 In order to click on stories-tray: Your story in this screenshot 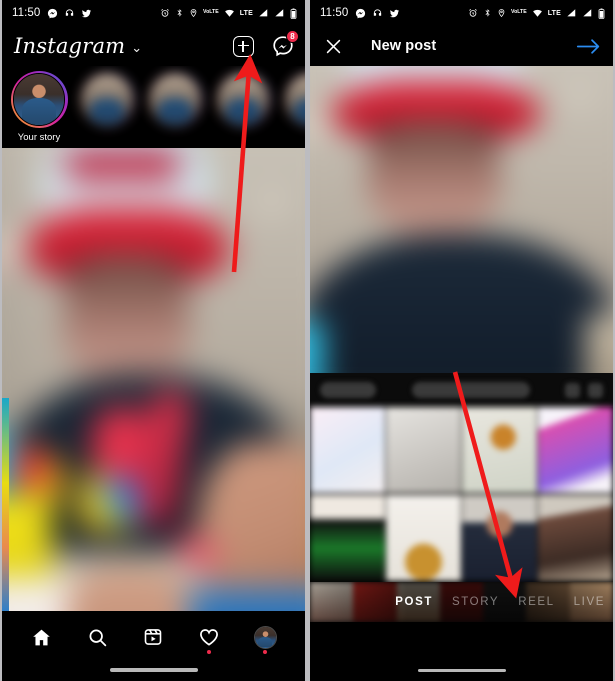, I will do `click(153, 107)`.